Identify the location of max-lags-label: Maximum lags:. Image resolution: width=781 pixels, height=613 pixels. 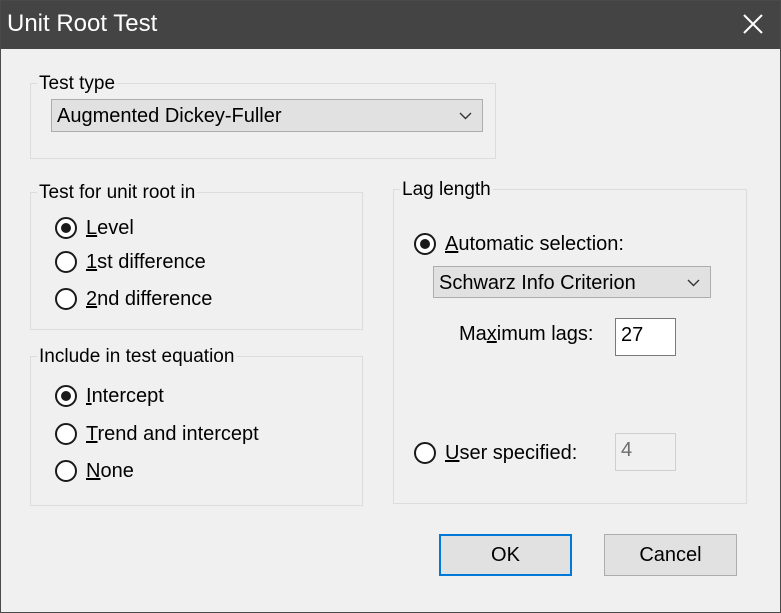
(526, 334).